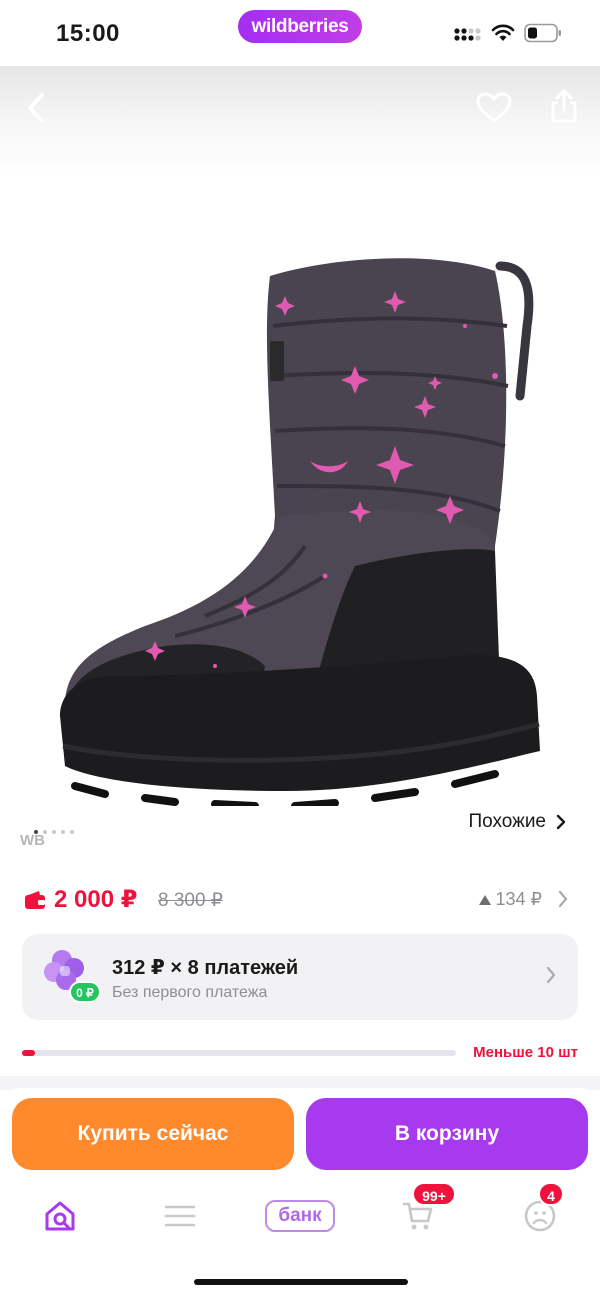  What do you see at coordinates (239, 1053) in the screenshot?
I see `stock-progress-track` at bounding box center [239, 1053].